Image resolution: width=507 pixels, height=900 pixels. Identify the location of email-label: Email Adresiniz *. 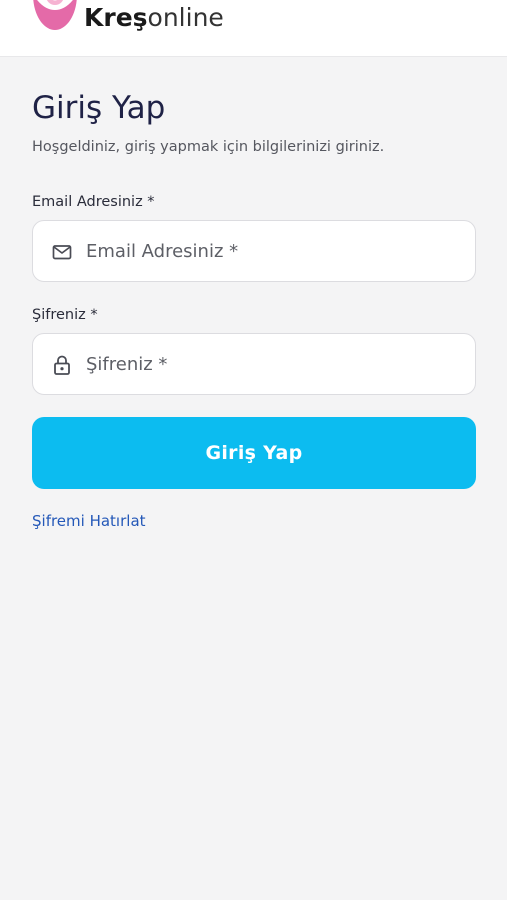
(93, 202).